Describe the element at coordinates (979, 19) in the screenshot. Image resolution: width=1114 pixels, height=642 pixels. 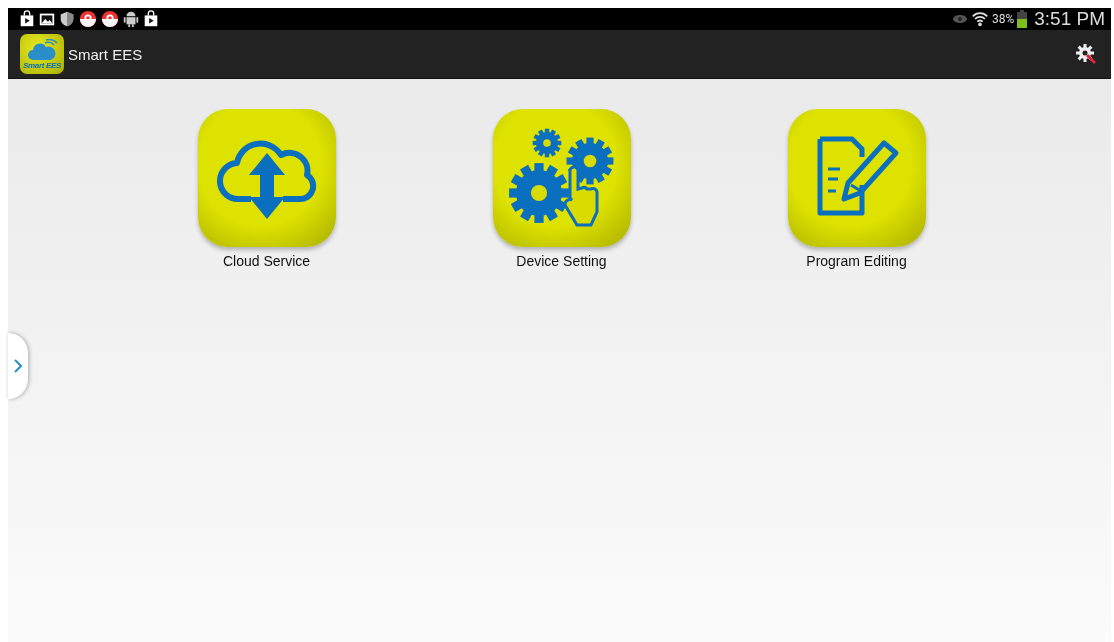
I see `wifi-icon` at that location.